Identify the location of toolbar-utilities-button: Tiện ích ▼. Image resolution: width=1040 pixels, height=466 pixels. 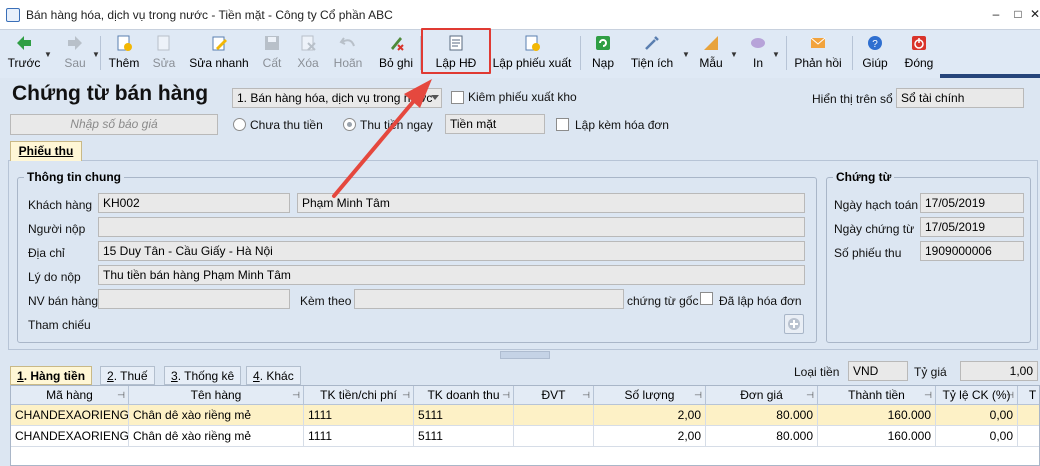
(659, 53).